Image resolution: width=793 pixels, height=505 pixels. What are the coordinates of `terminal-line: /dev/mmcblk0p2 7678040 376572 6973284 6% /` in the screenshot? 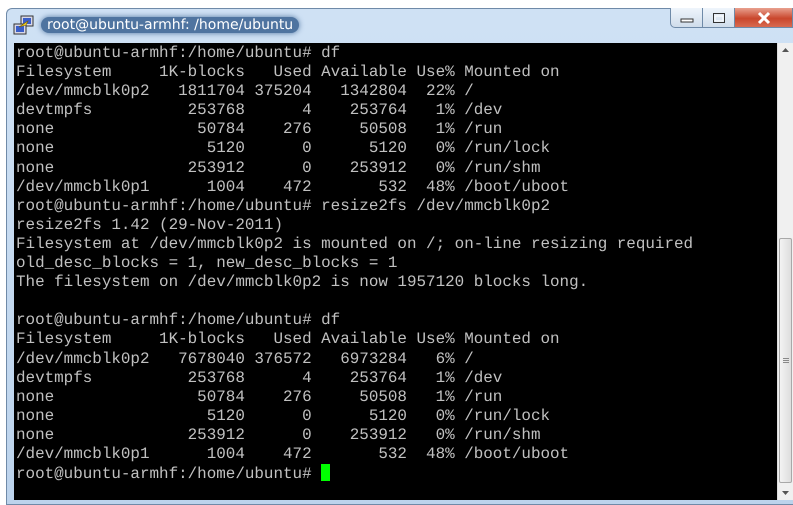 It's located at (245, 359).